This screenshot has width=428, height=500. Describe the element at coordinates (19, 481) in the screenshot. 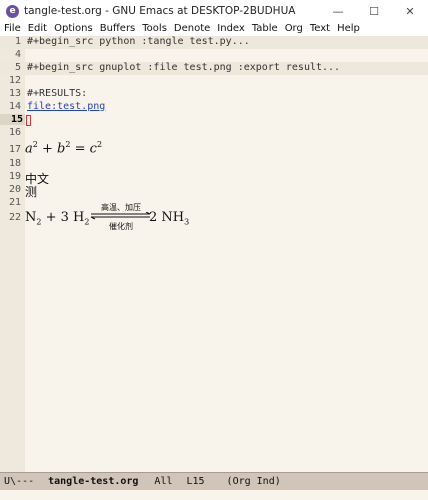

I see `buffer-status: U\---` at that location.